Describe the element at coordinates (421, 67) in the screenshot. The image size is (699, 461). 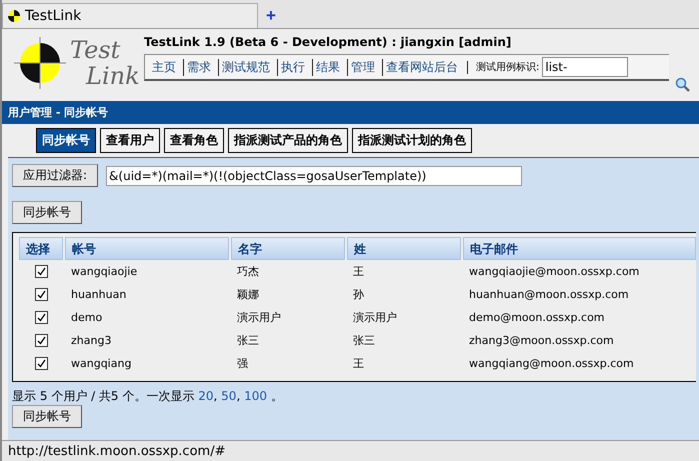
I see `menu-link: 查看网站后台` at that location.